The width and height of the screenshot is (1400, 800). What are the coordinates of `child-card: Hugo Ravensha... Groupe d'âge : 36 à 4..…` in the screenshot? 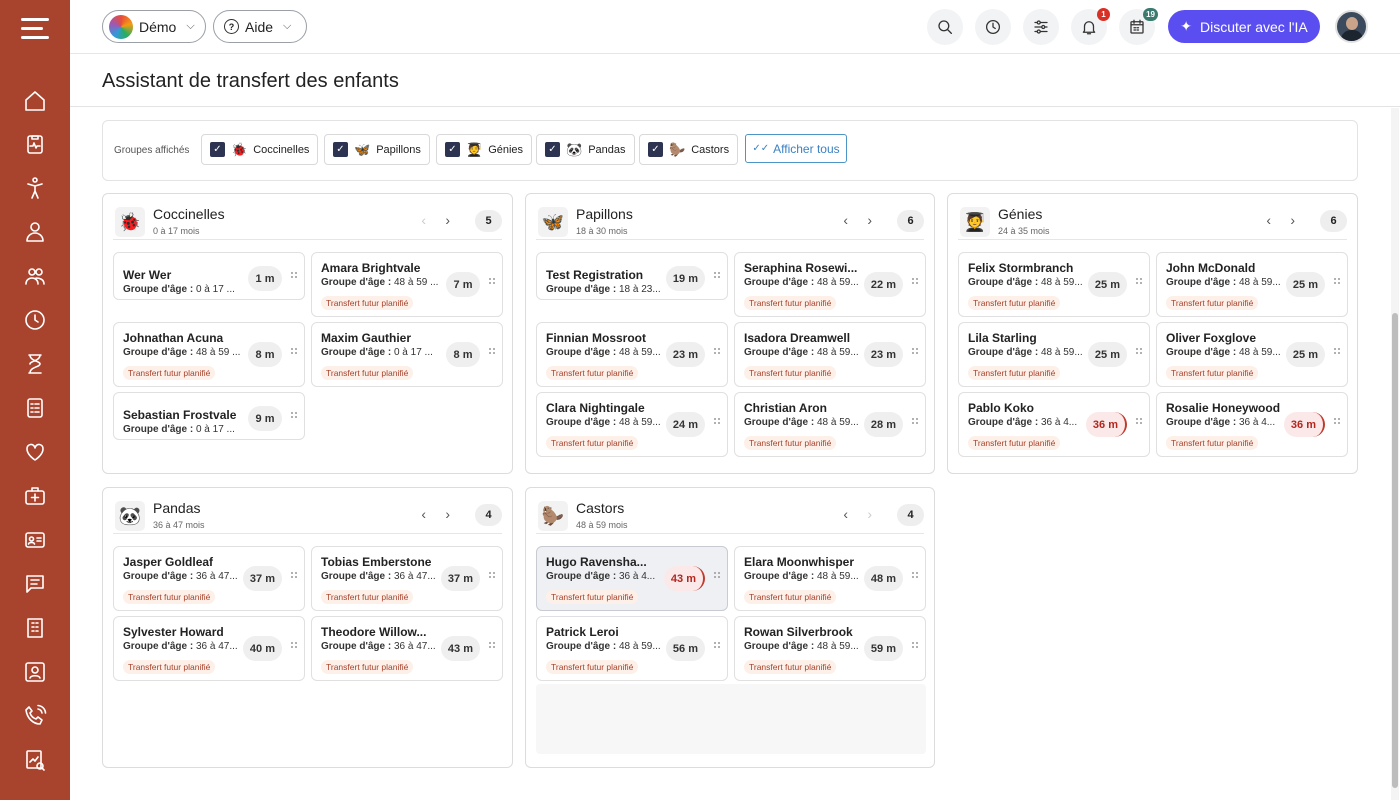 It's located at (632, 578).